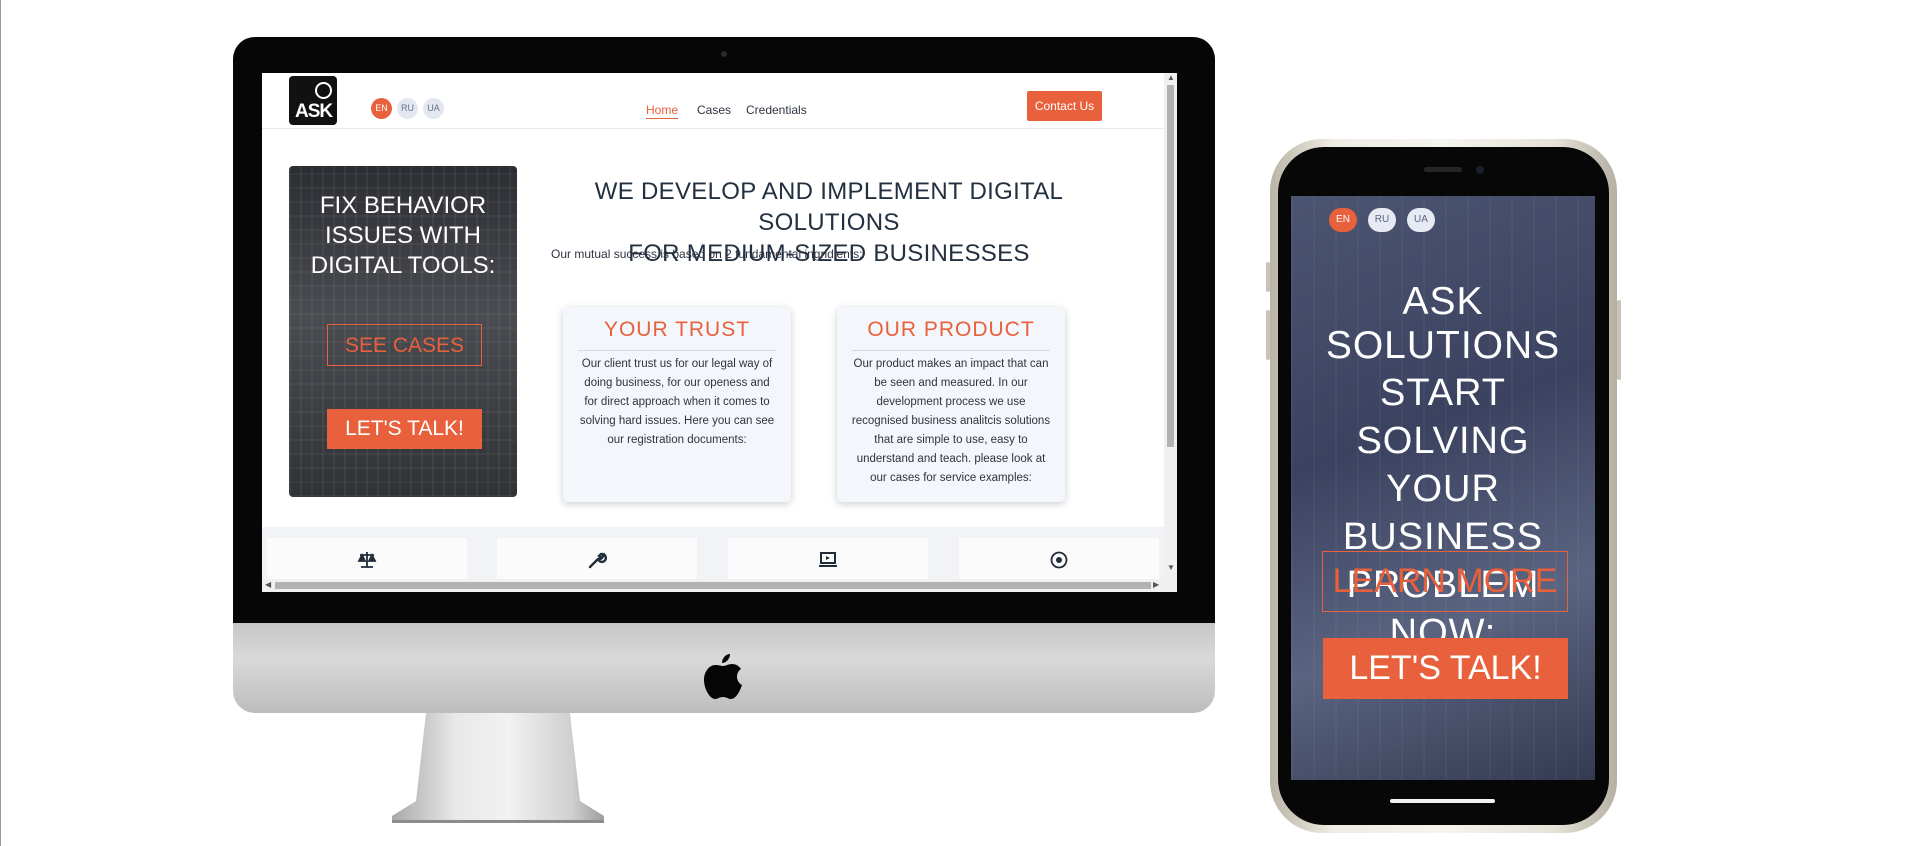 The height and width of the screenshot is (846, 1918). What do you see at coordinates (1445, 581) in the screenshot?
I see `learn-more-button: LEARN MORE` at bounding box center [1445, 581].